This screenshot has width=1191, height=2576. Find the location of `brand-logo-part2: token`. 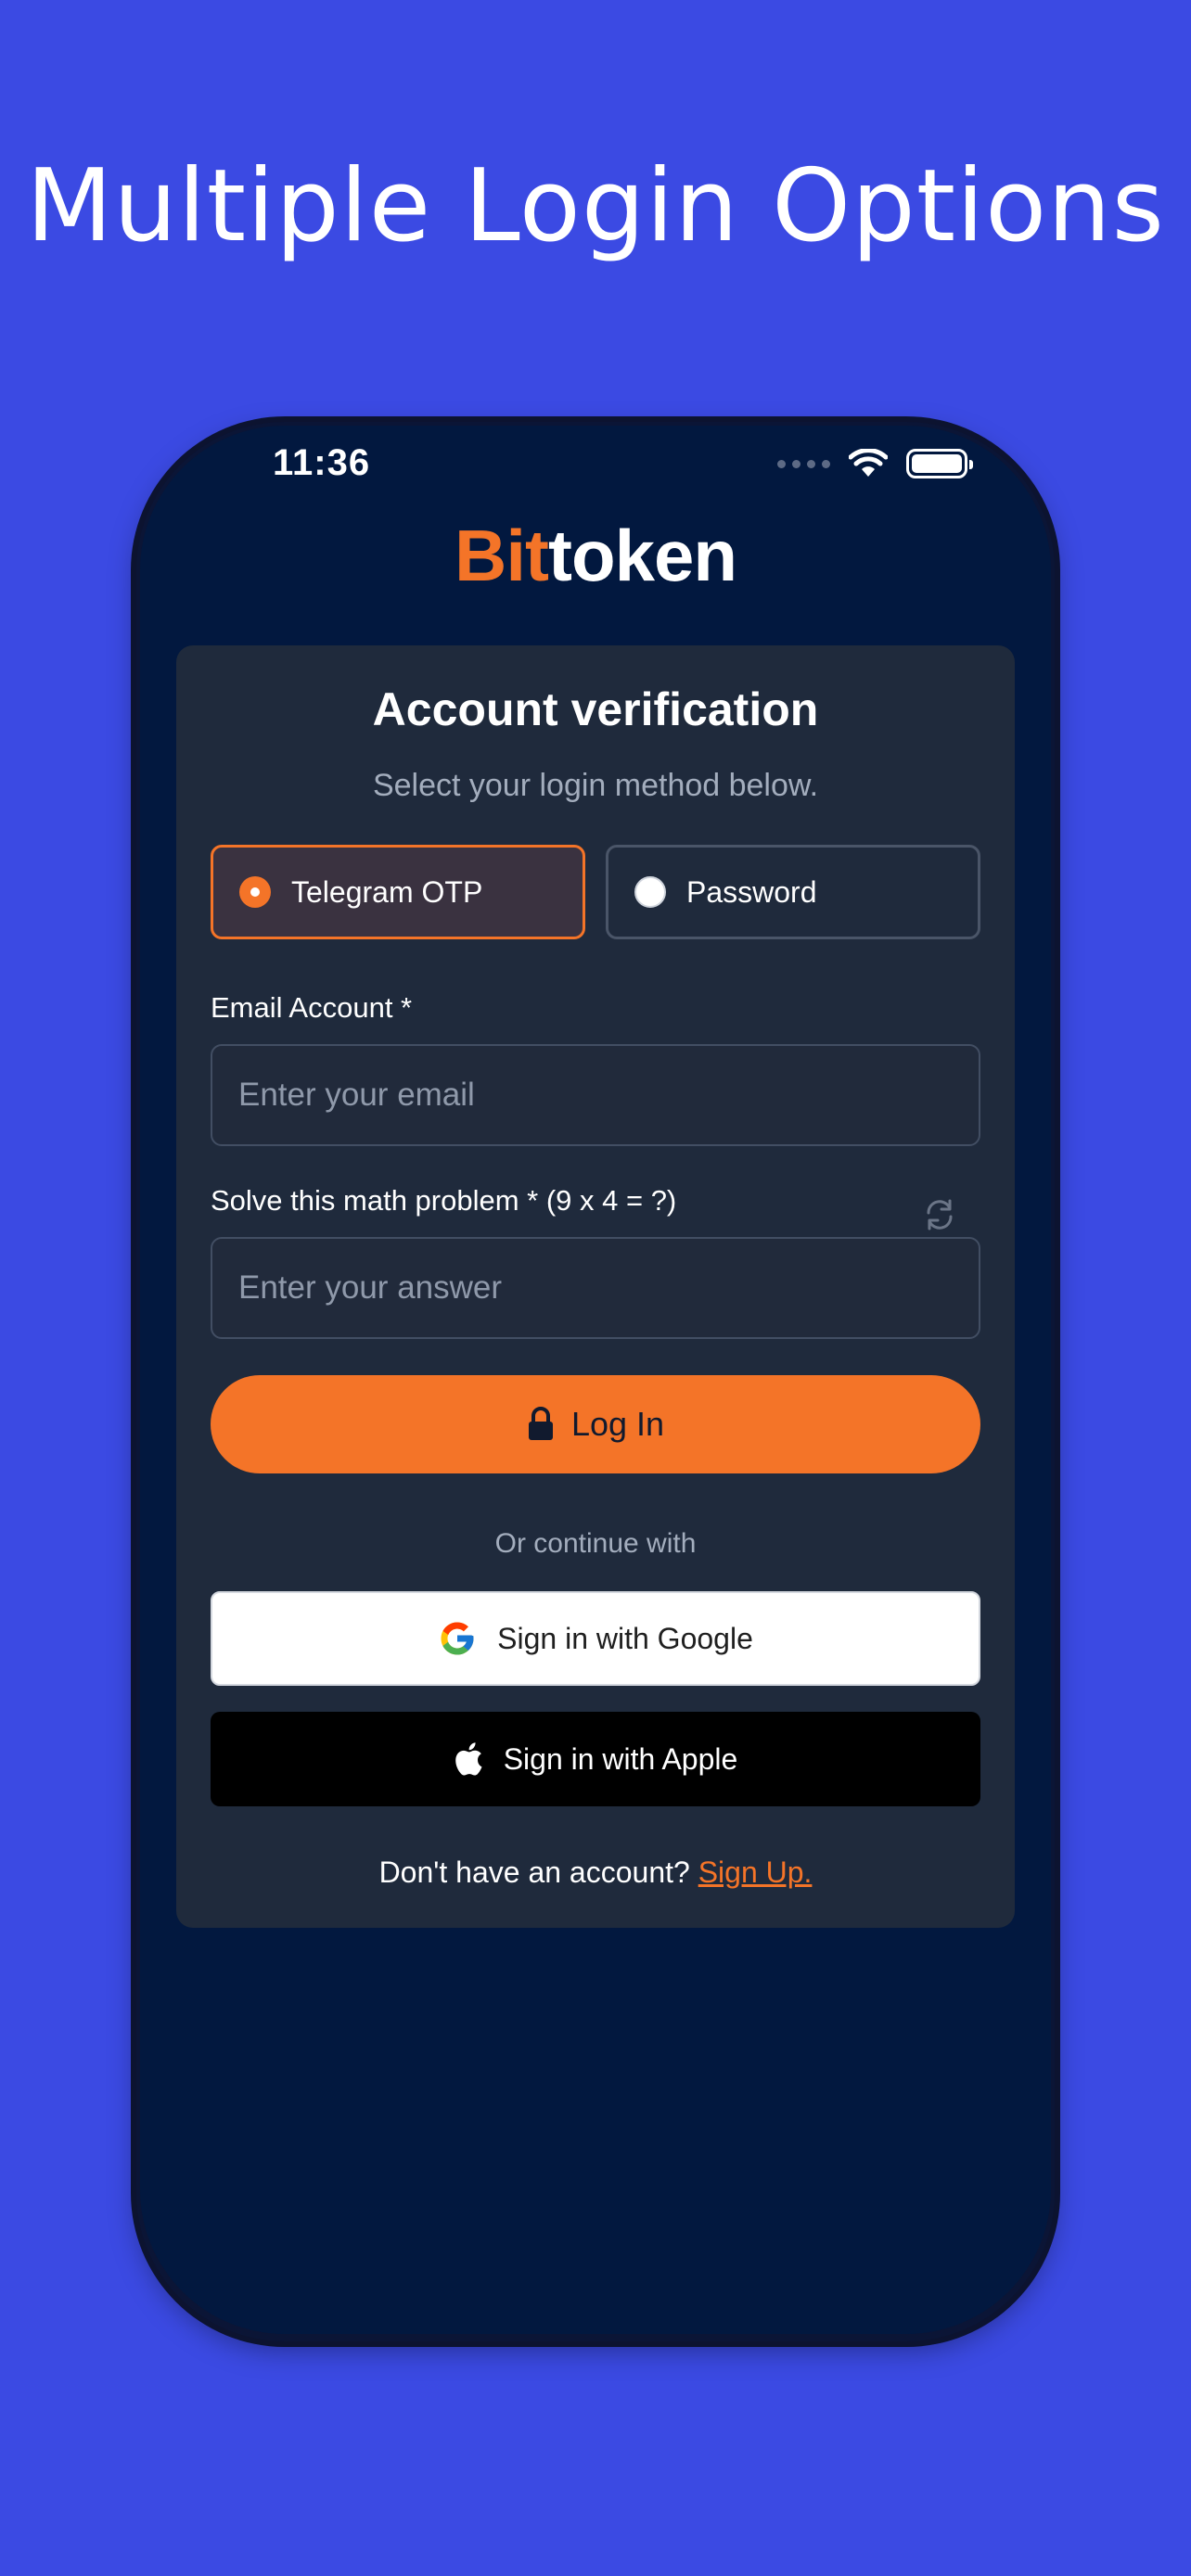

brand-logo-part2: token is located at coordinates (642, 555).